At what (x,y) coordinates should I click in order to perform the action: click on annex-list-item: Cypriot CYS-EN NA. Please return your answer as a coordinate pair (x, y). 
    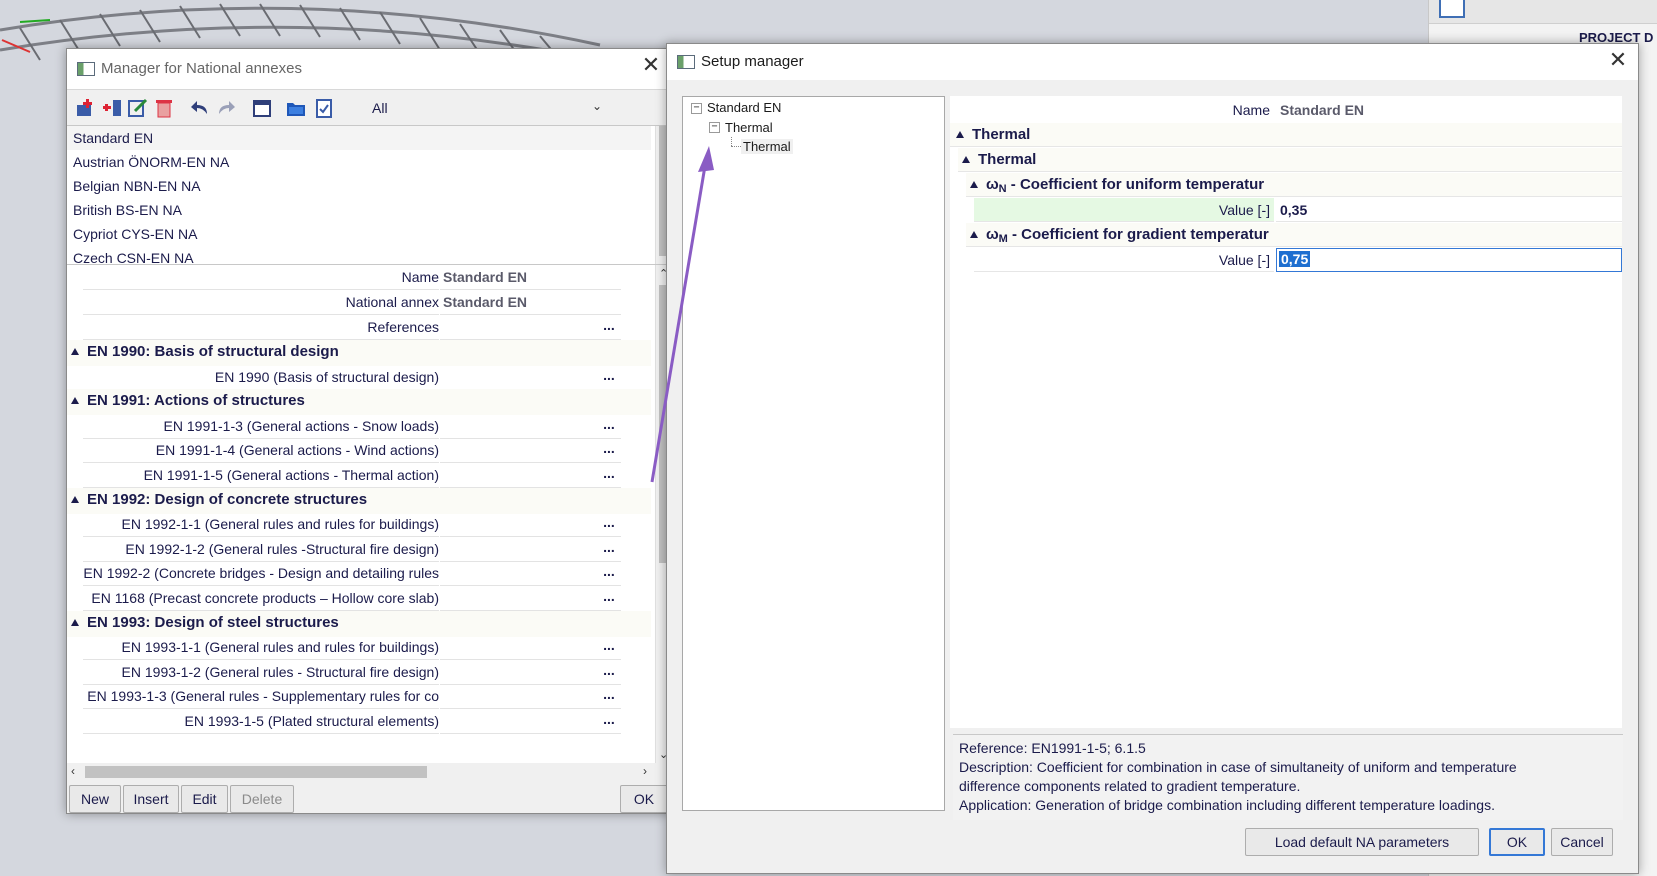
    Looking at the image, I should click on (359, 234).